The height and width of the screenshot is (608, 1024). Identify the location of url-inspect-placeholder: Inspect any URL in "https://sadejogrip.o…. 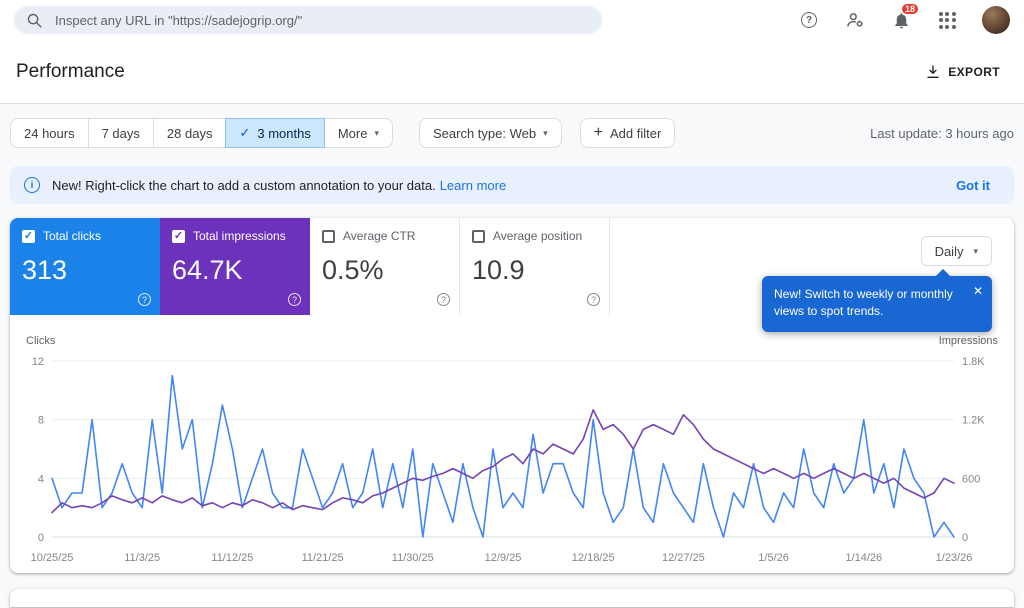
(179, 20).